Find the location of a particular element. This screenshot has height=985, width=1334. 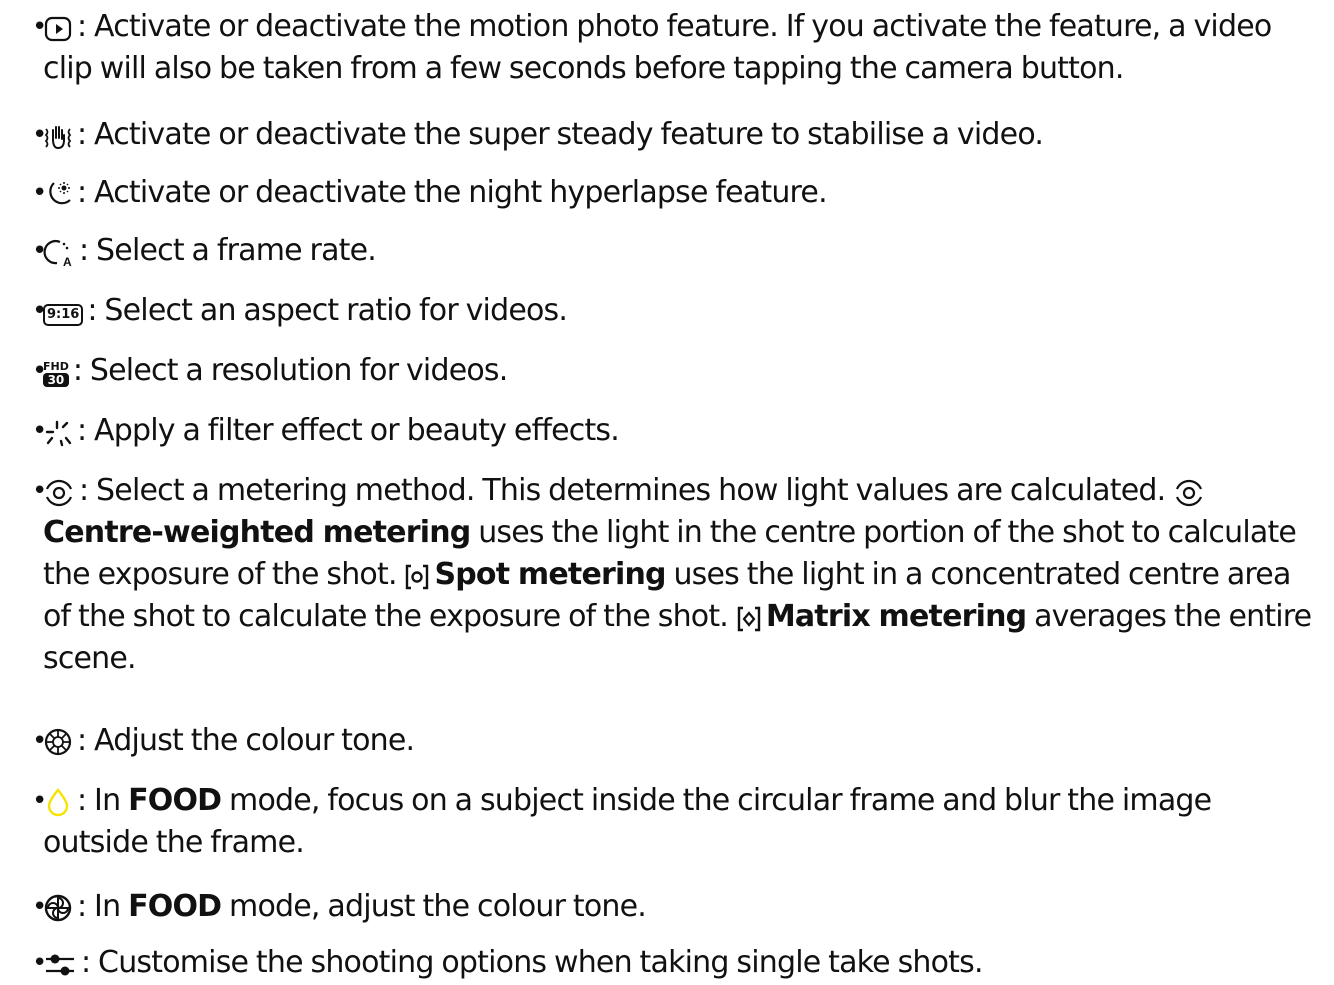

list-item-resolution: • FHD 30: Select a resolution for videos. is located at coordinates (672, 371).